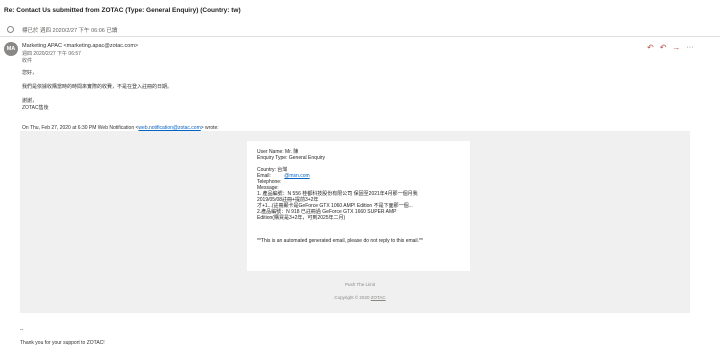 This screenshot has height=352, width=720. I want to click on form-enquiry-type: Enquiry Type: General Enquiry, so click(291, 158).